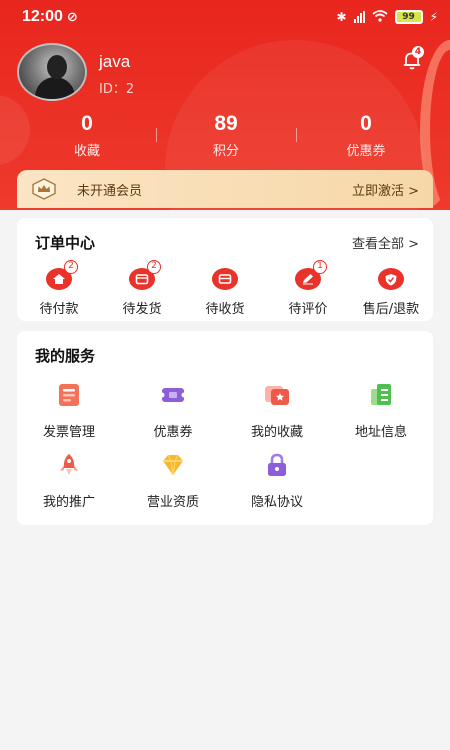 The width and height of the screenshot is (450, 750). Describe the element at coordinates (381, 394) in the screenshot. I see `address-icon` at that location.